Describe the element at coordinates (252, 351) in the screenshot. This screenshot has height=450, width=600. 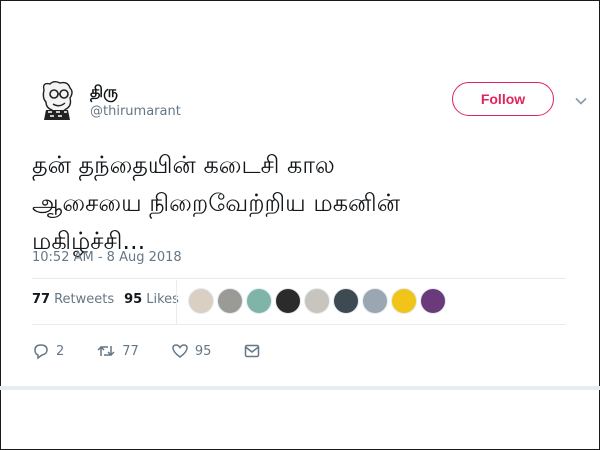
I see `mail-icon` at that location.